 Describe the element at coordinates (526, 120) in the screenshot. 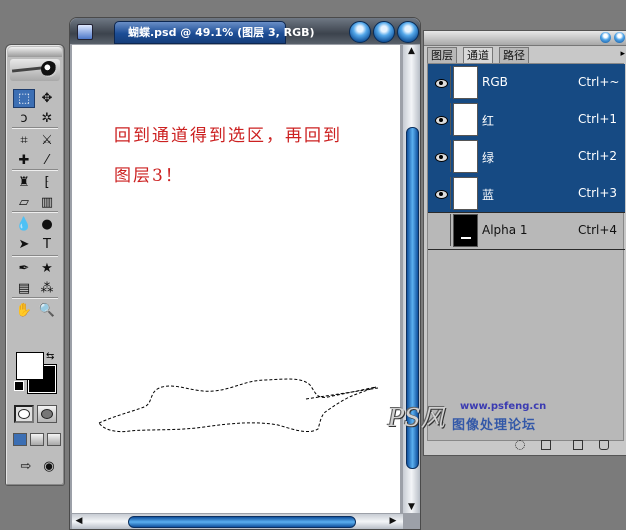

I see `channel-row-red: 红 Ctrl+1` at that location.